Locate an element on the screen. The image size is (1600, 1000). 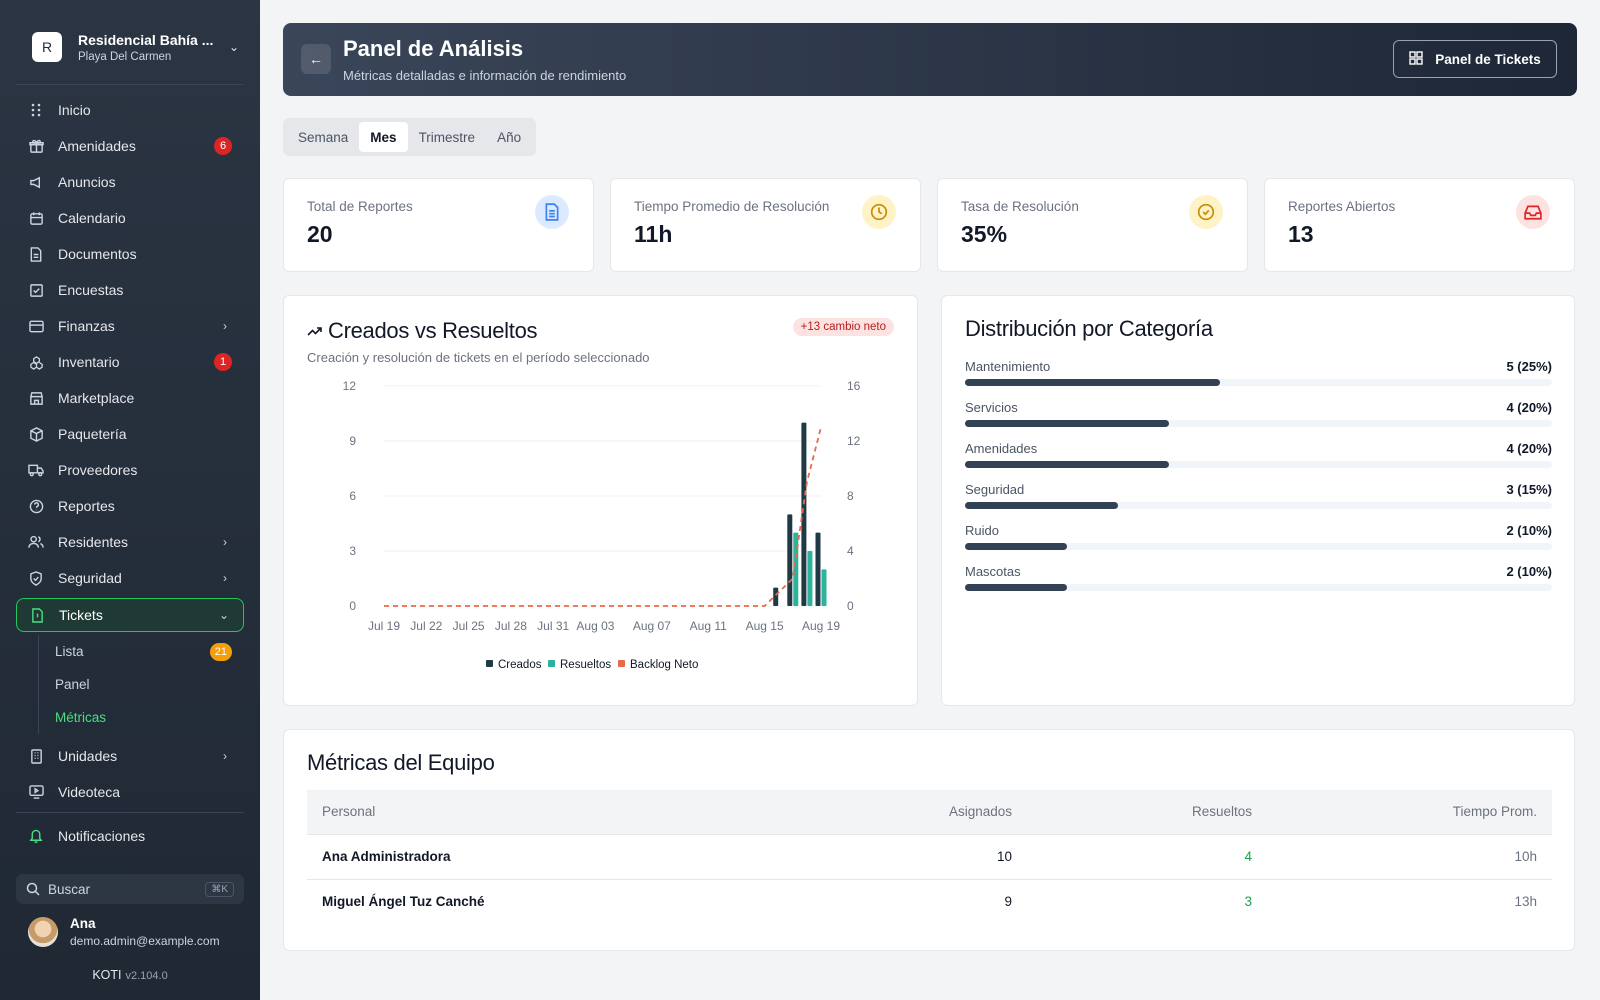
sidebar-item-proveedores: Proveedores is located at coordinates (130, 470).